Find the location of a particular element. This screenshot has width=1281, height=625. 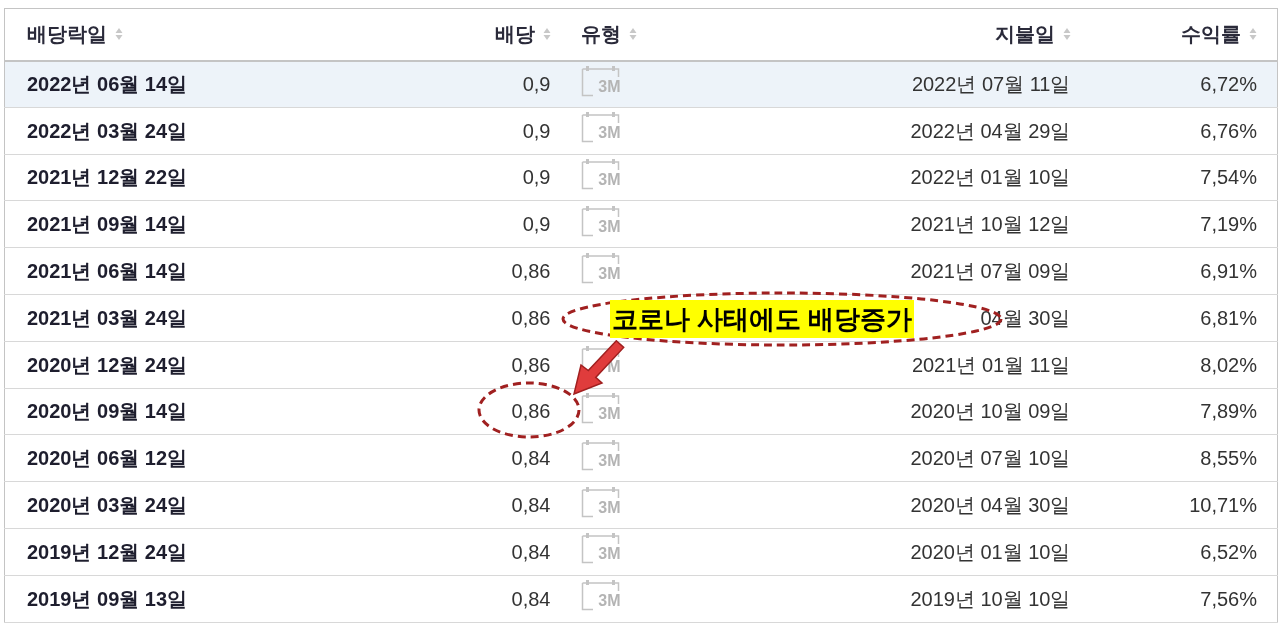

pay-date-cell: 2021년 10월 12일 is located at coordinates (990, 224).